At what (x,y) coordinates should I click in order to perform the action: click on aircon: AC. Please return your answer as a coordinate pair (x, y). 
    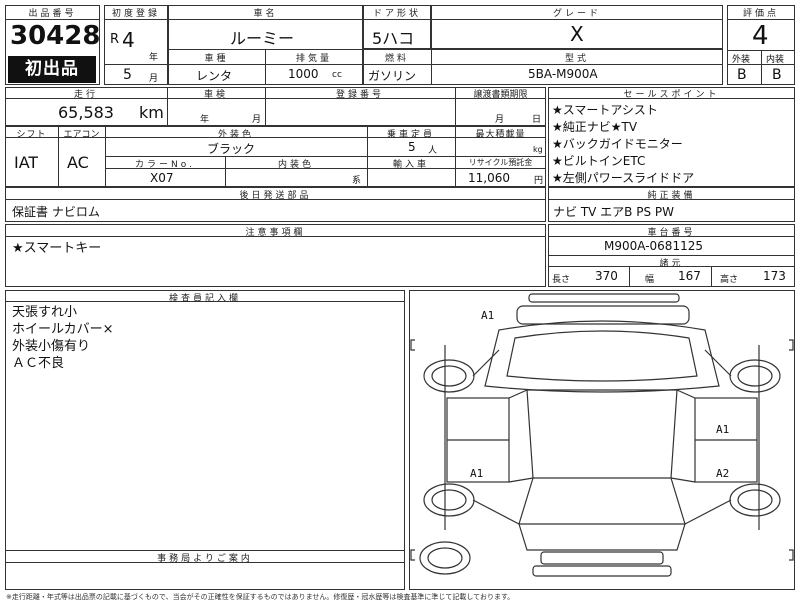
    Looking at the image, I should click on (78, 162).